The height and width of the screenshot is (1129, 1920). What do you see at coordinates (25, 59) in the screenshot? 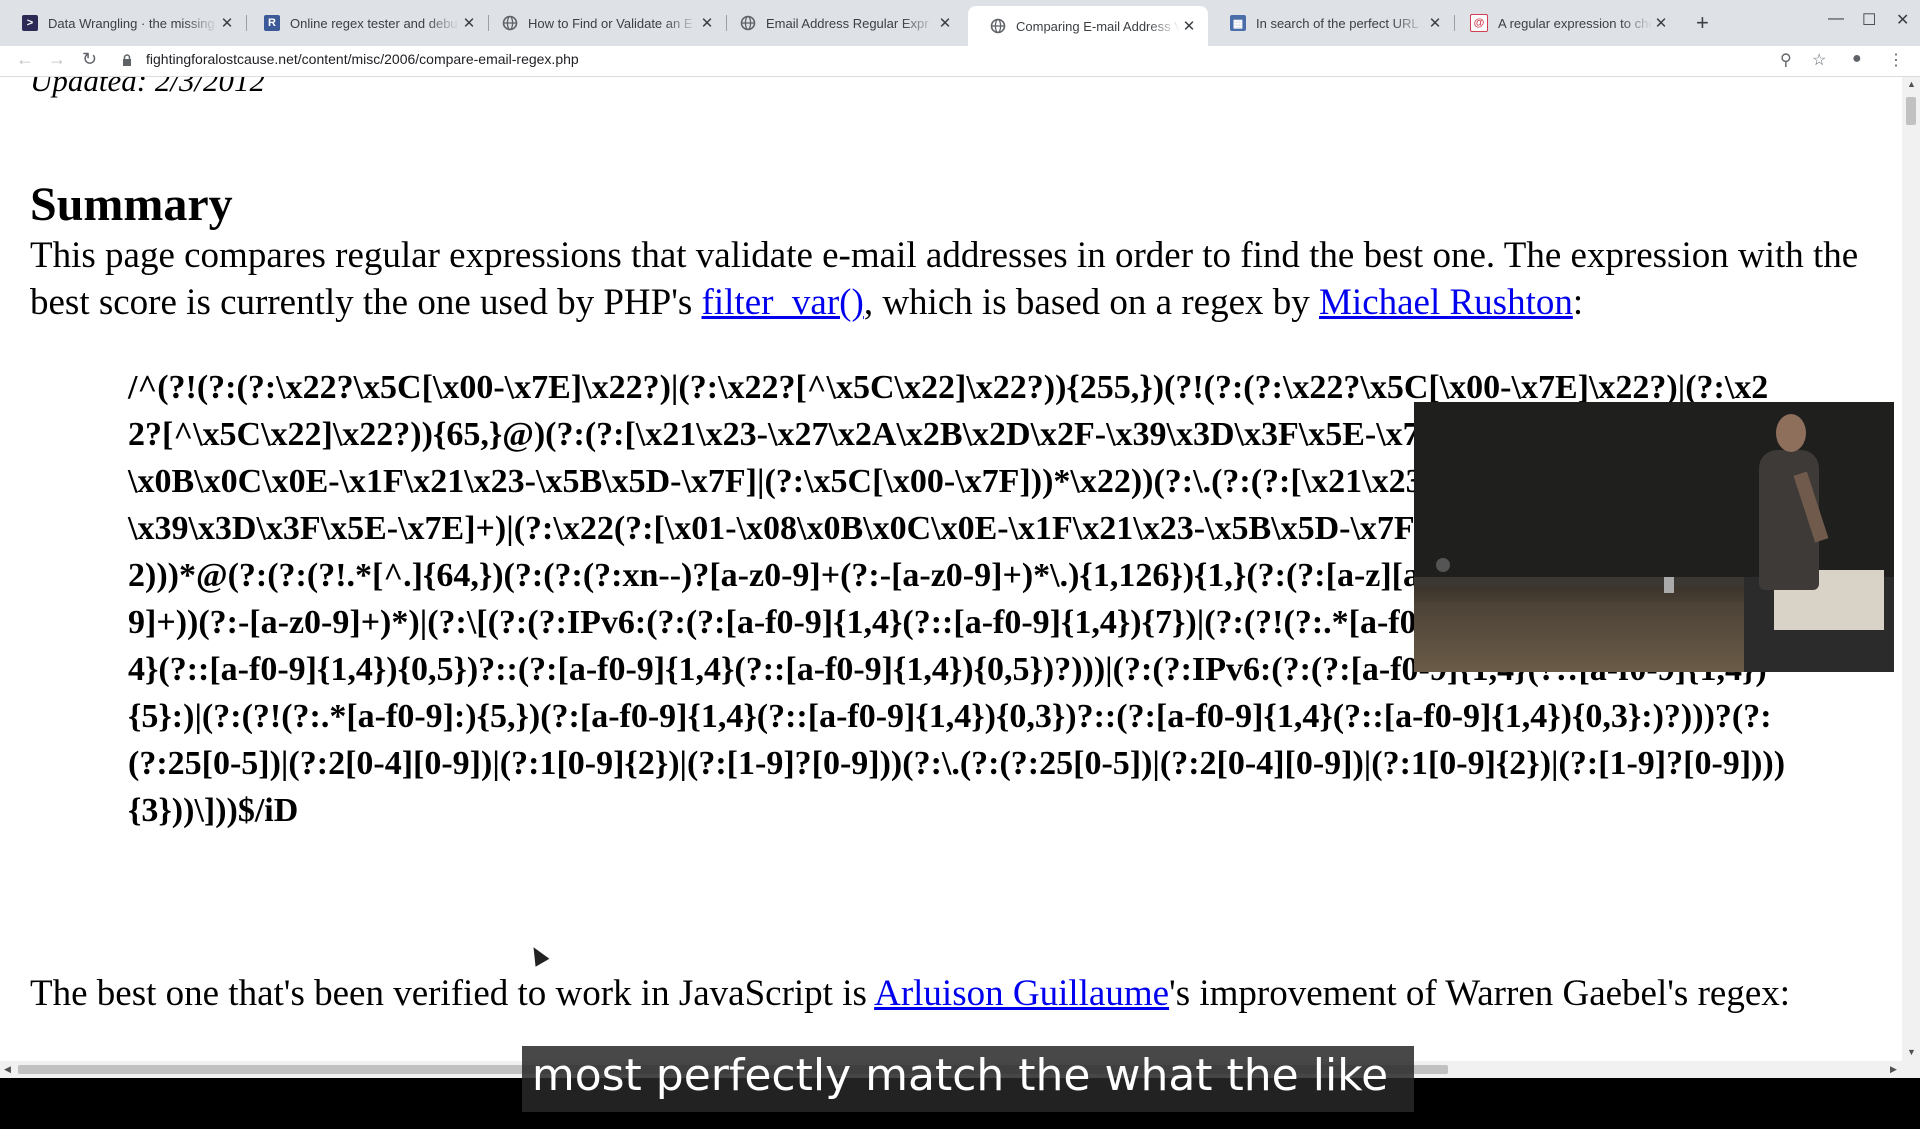
I see `back-icon: ←` at bounding box center [25, 59].